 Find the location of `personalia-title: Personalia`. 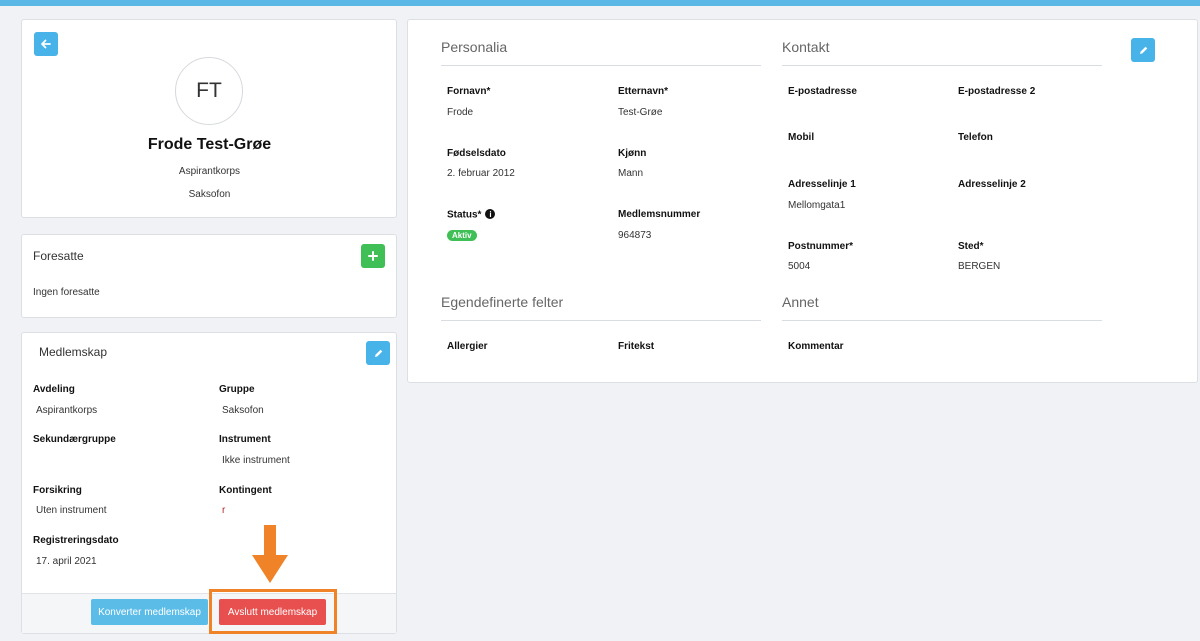

personalia-title: Personalia is located at coordinates (474, 47).